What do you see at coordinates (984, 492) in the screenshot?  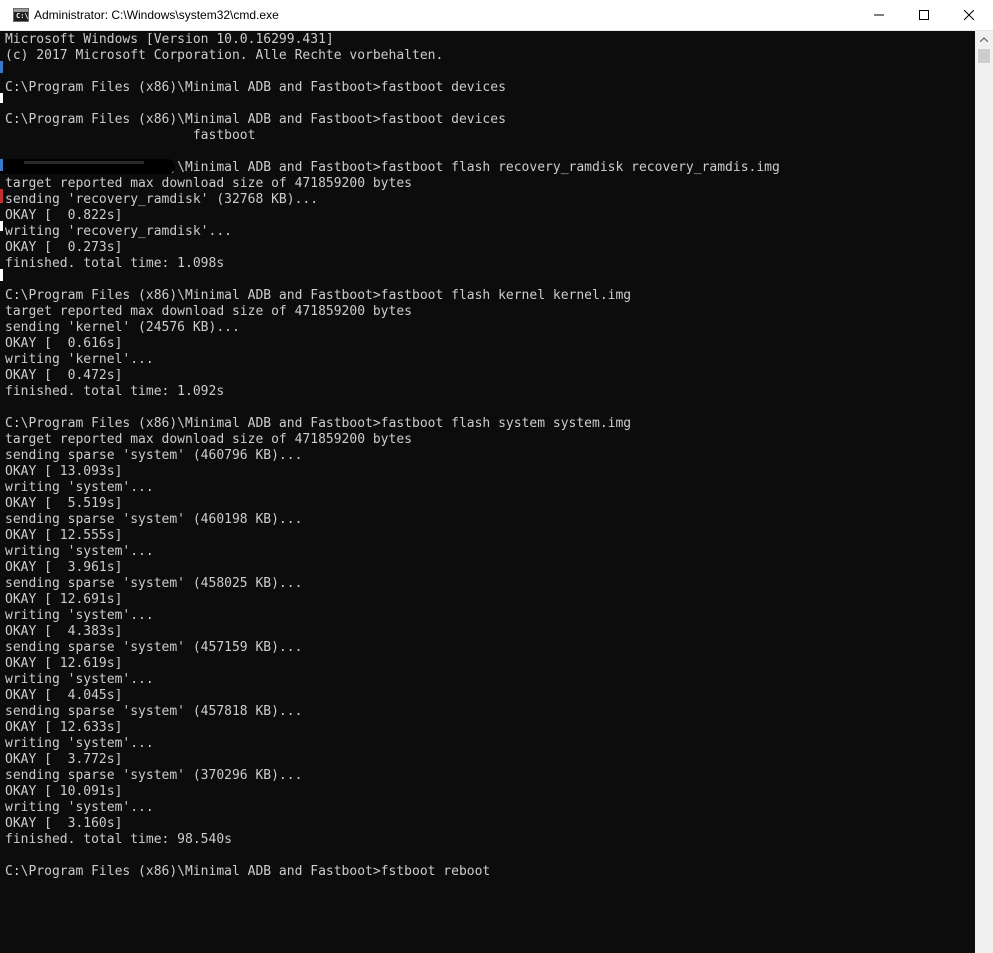 I see `vertical-scrollbar` at bounding box center [984, 492].